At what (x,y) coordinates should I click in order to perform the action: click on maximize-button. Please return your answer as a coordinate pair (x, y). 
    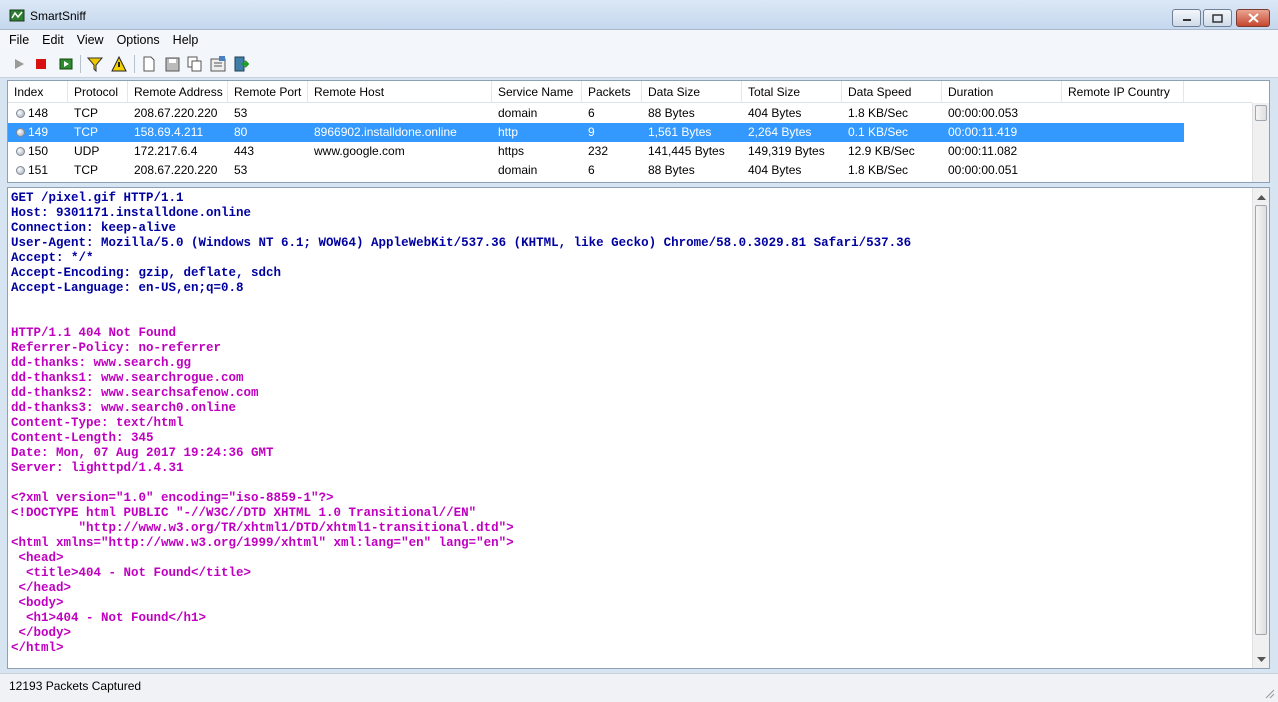
    Looking at the image, I should click on (1217, 18).